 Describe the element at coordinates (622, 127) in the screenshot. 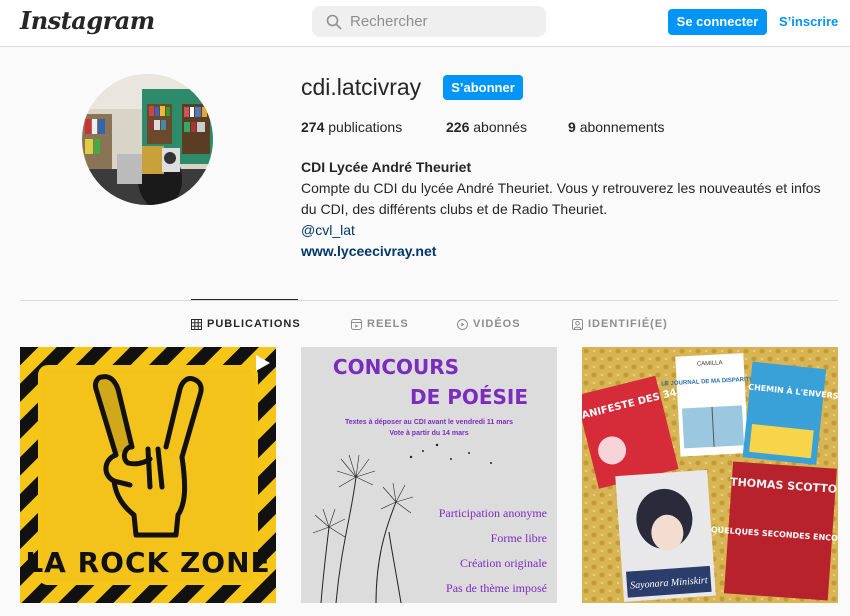

I see `following-label: abonnements` at that location.